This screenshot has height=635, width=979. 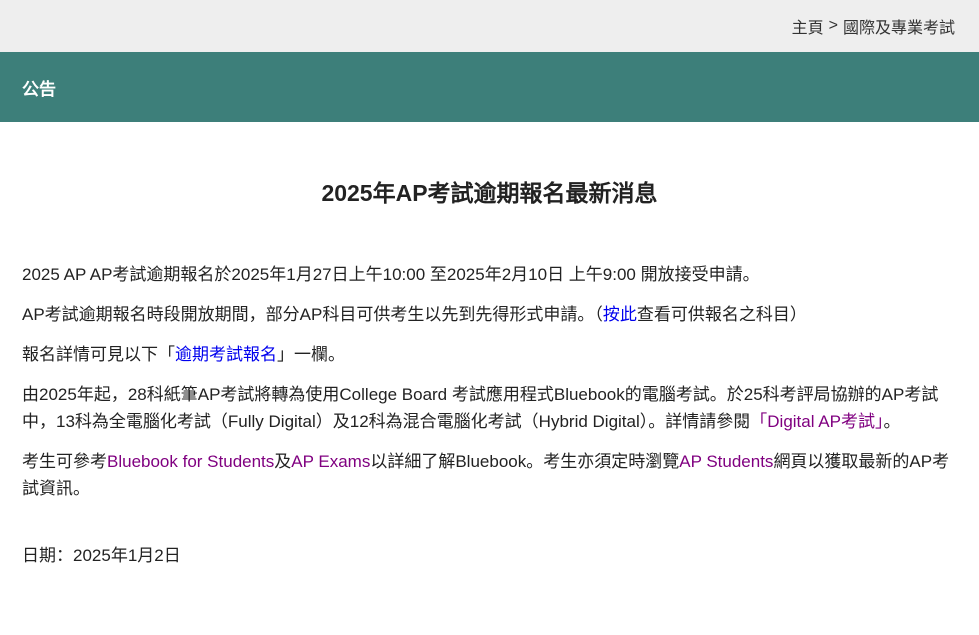 I want to click on paragraph-text: 以詳細了解Bluebook。考生亦須定時瀏覽, so click(x=525, y=461).